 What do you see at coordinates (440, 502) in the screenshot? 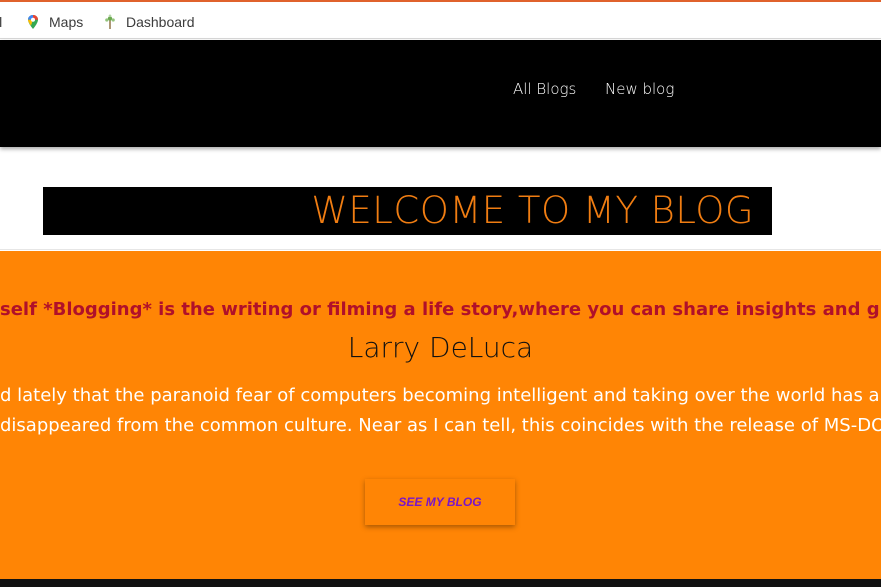
I see `see-my-blog-button: SEE MY BLOG` at bounding box center [440, 502].